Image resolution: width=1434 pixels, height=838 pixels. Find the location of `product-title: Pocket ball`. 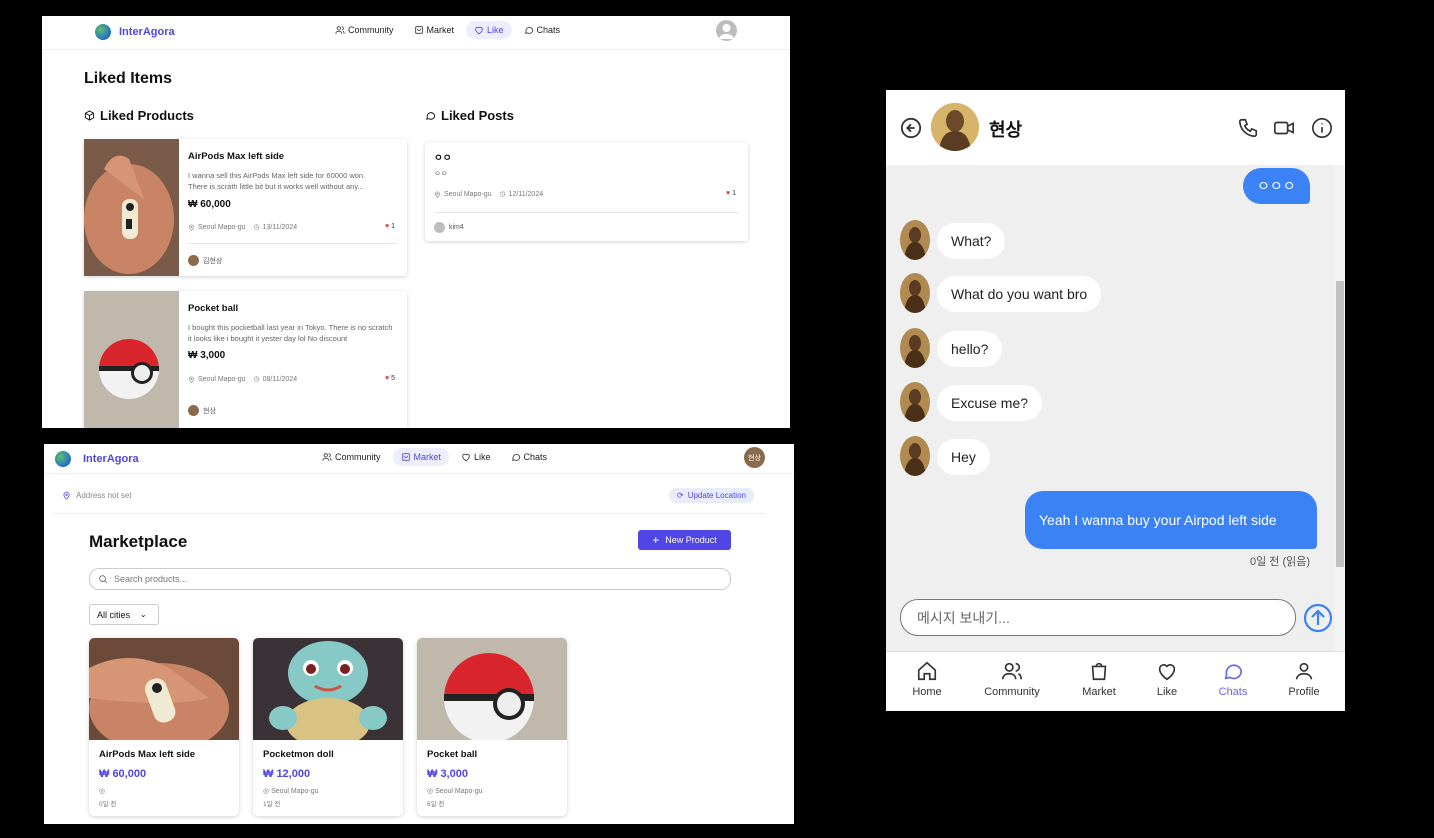

product-title: Pocket ball is located at coordinates (213, 308).